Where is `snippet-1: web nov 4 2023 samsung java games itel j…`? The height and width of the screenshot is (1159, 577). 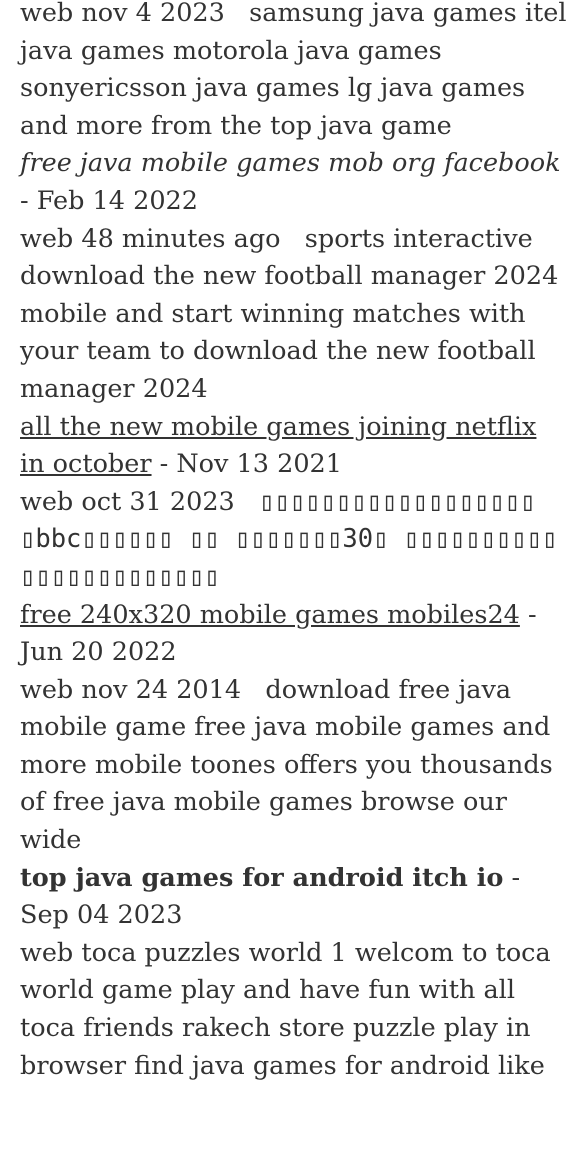
snippet-1: web nov 4 2023 samsung java games itel j… is located at coordinates (293, 70).